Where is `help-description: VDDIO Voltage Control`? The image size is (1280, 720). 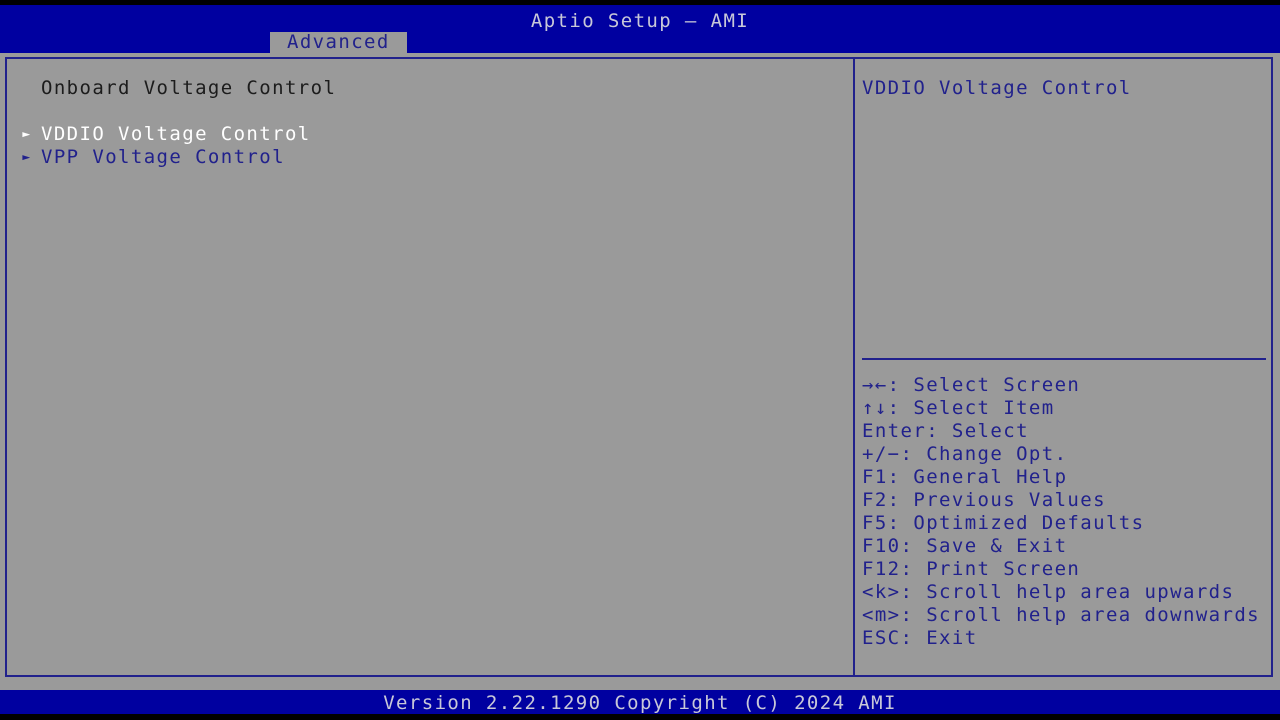
help-description: VDDIO Voltage Control is located at coordinates (997, 88).